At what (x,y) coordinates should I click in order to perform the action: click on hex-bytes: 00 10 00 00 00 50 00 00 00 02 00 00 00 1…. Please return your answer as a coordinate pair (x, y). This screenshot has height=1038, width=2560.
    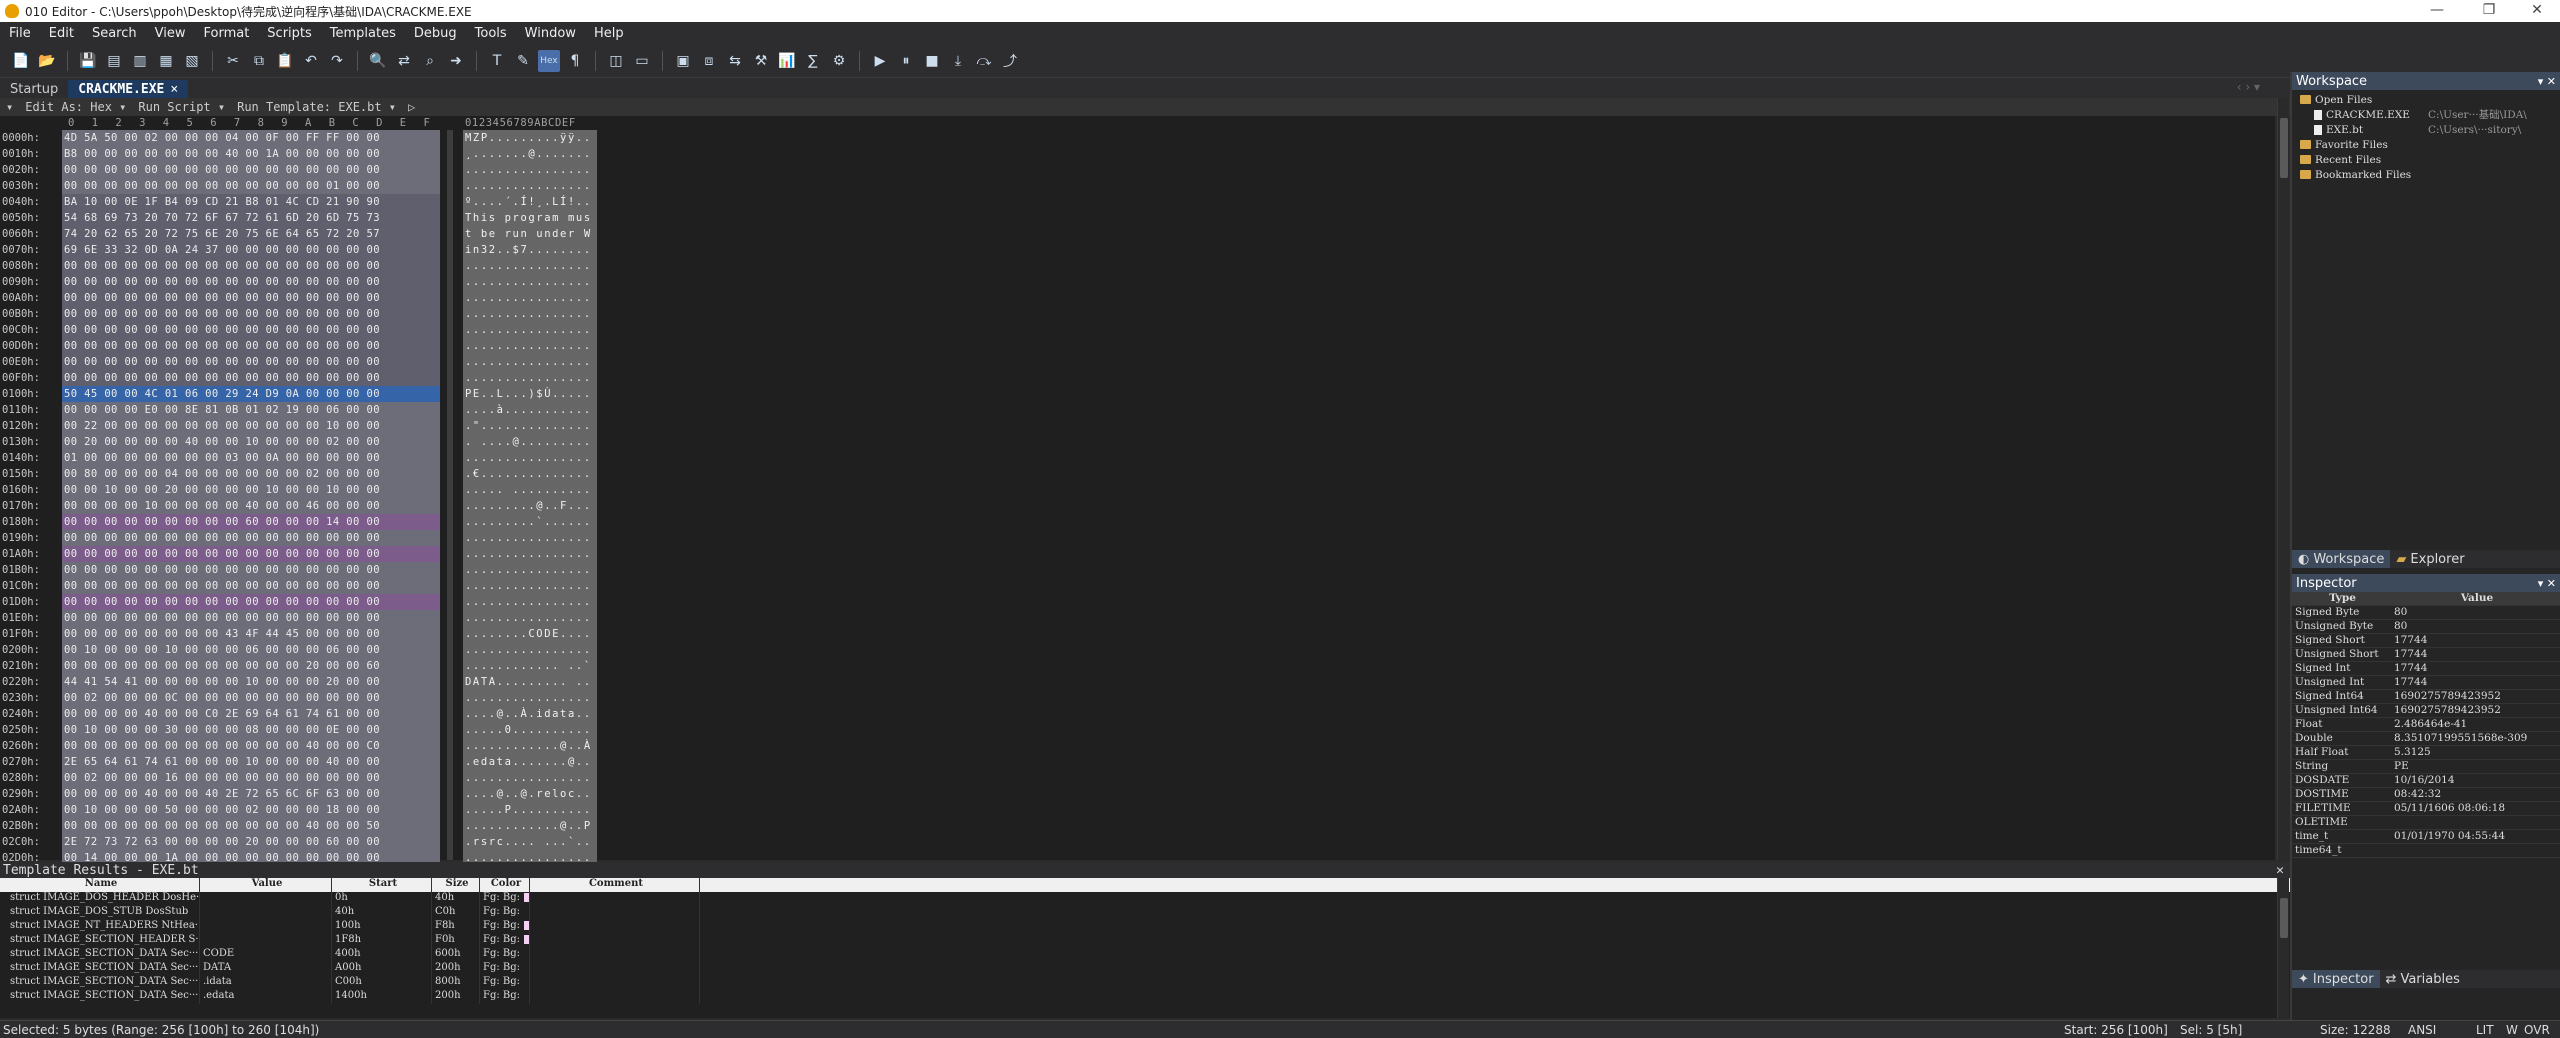
    Looking at the image, I should click on (222, 810).